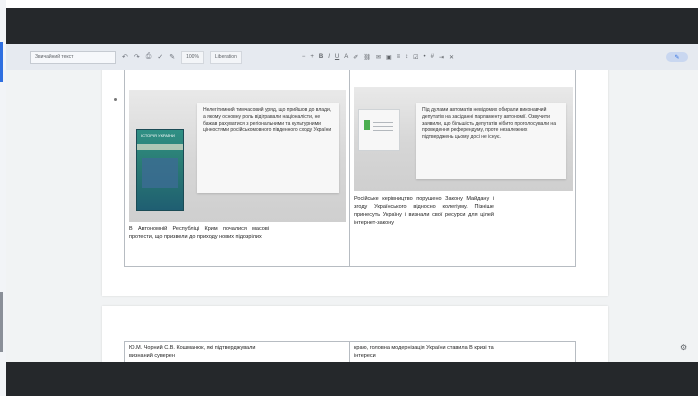 This screenshot has width=698, height=396. Describe the element at coordinates (415, 57) in the screenshot. I see `checklist-icon: ☑` at that location.